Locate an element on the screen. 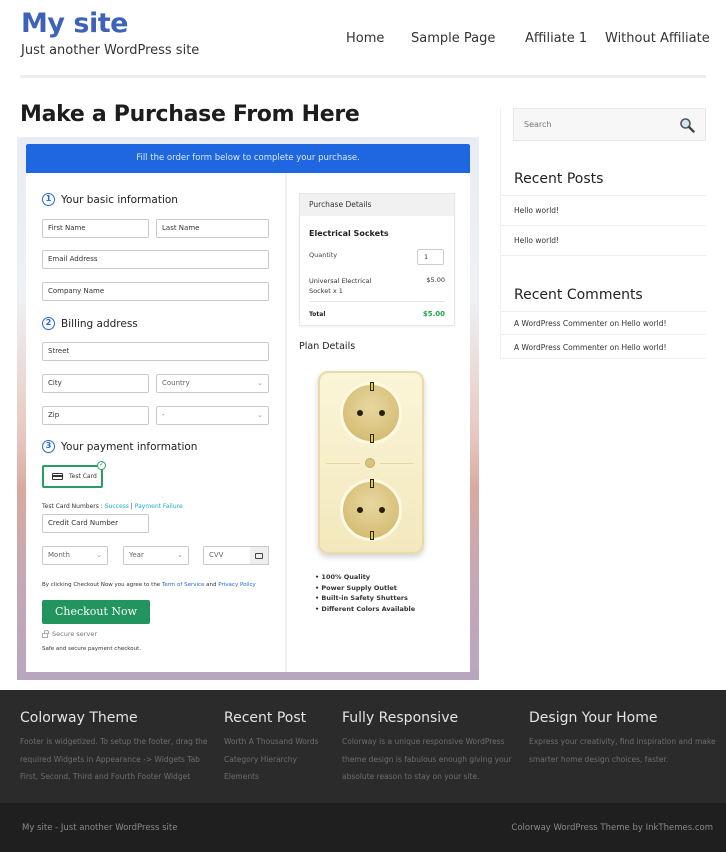  footer-post-link: Elements is located at coordinates (271, 777).